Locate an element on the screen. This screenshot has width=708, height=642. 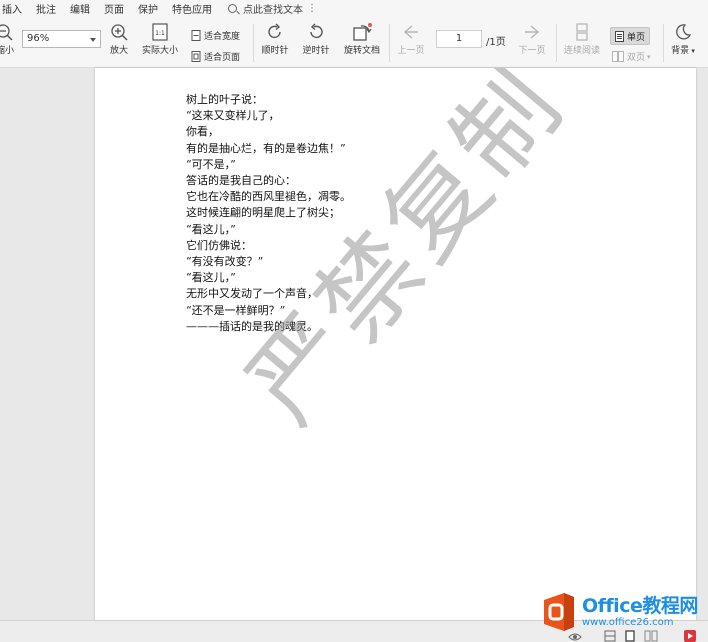
page-total: /1页 is located at coordinates (496, 42).